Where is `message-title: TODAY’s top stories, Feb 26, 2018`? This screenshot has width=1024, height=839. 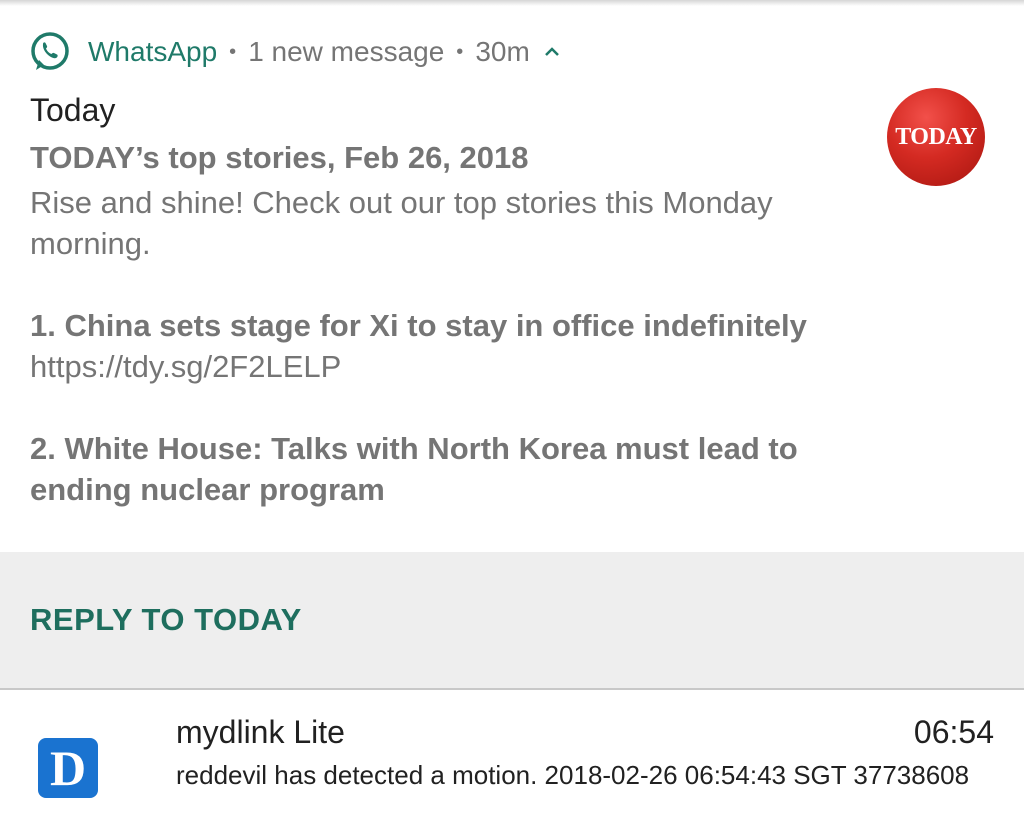 message-title: TODAY’s top stories, Feb 26, 2018 is located at coordinates (279, 157).